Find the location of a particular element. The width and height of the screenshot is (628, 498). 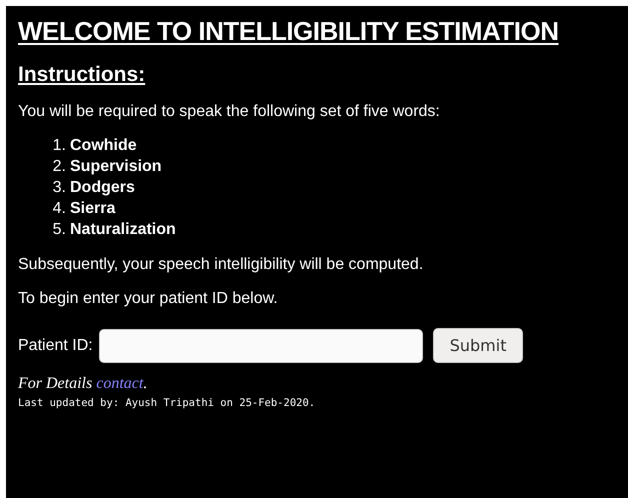

word-text: Cowhide is located at coordinates (103, 146).